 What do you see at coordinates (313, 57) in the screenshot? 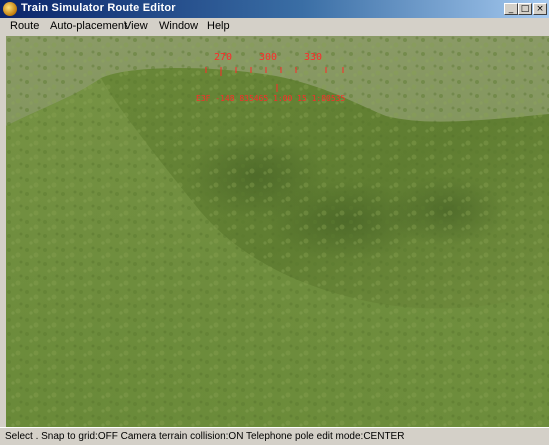
I see `compass-heading: 330` at bounding box center [313, 57].